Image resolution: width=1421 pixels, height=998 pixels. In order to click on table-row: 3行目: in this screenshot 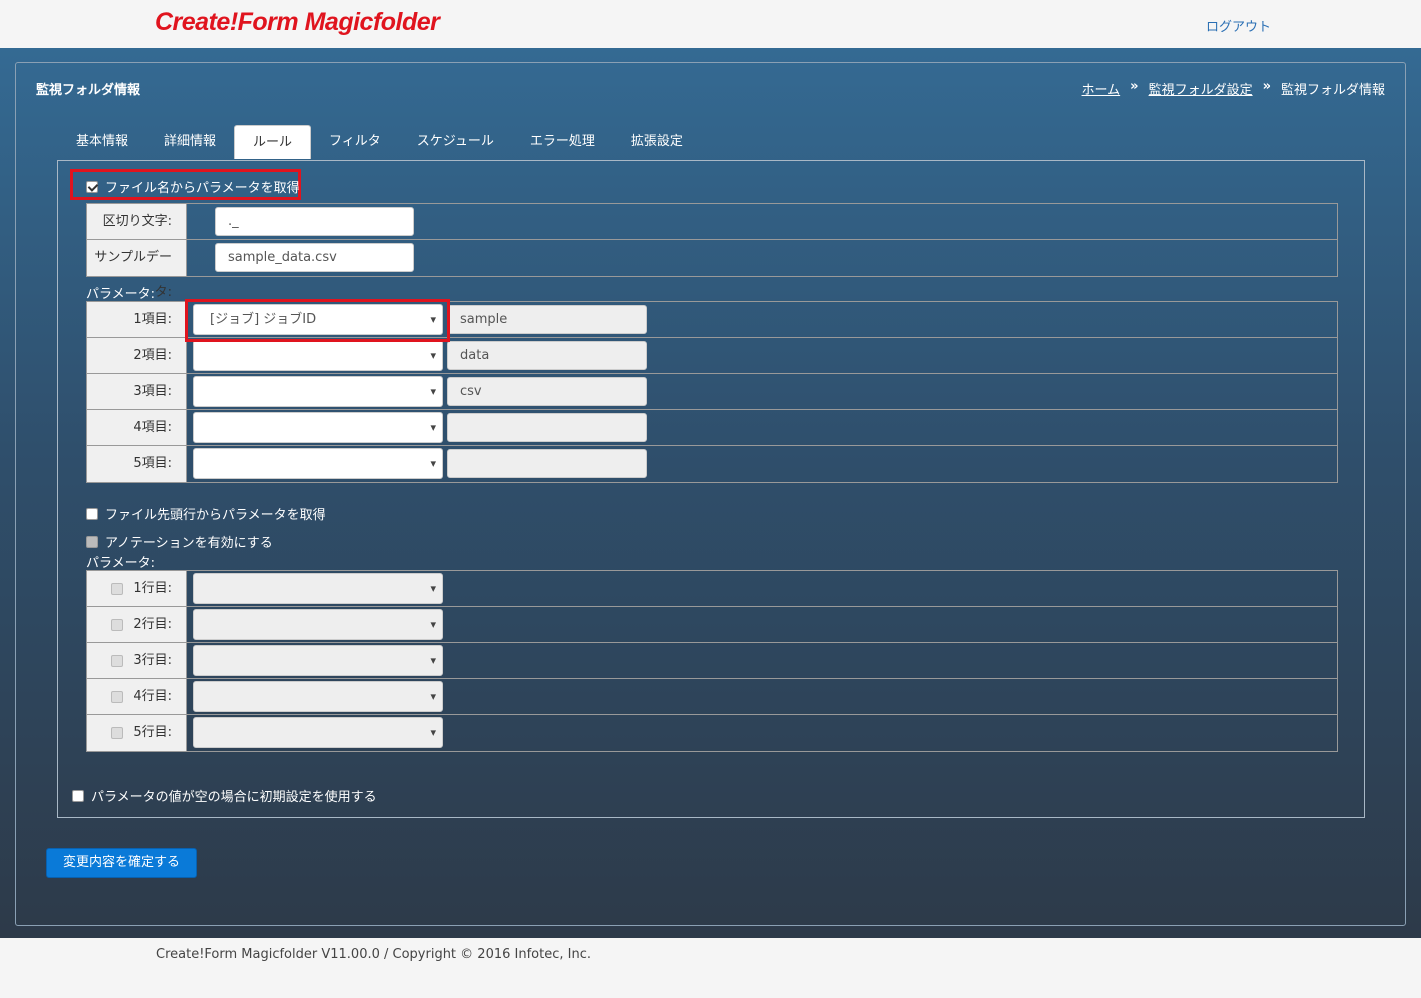, I will do `click(712, 661)`.